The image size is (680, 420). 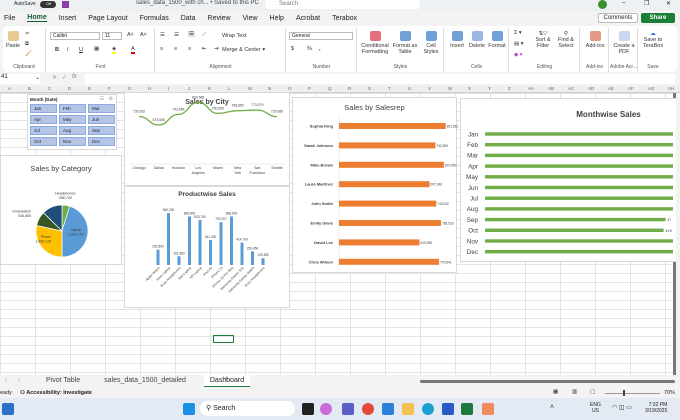 I want to click on column-header: AF, so click(x=631, y=88).